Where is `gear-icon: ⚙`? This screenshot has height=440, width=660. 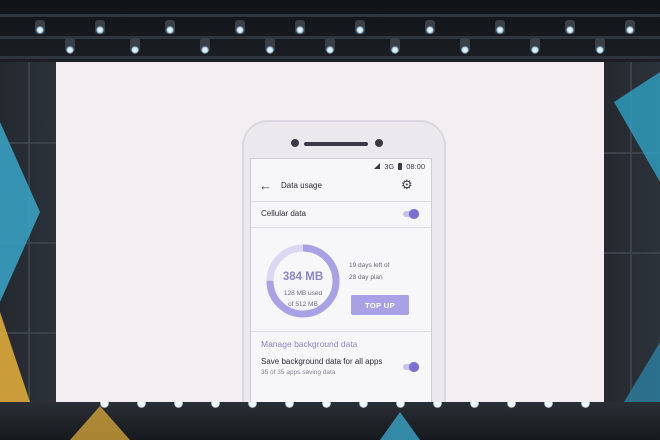
gear-icon: ⚙ is located at coordinates (407, 185).